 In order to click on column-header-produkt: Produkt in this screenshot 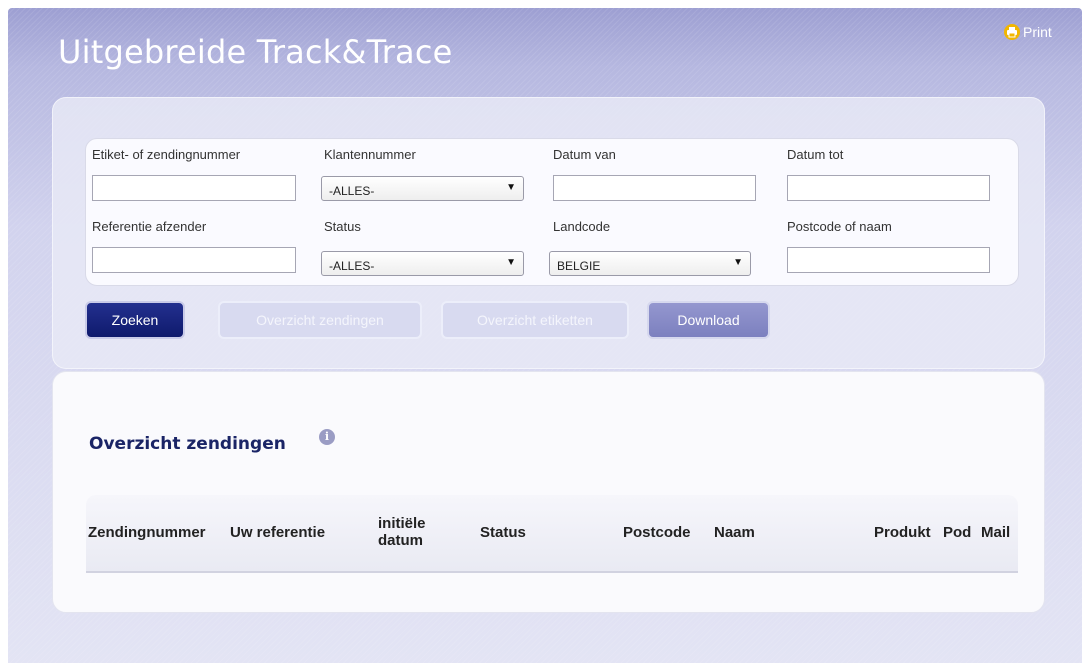, I will do `click(902, 532)`.